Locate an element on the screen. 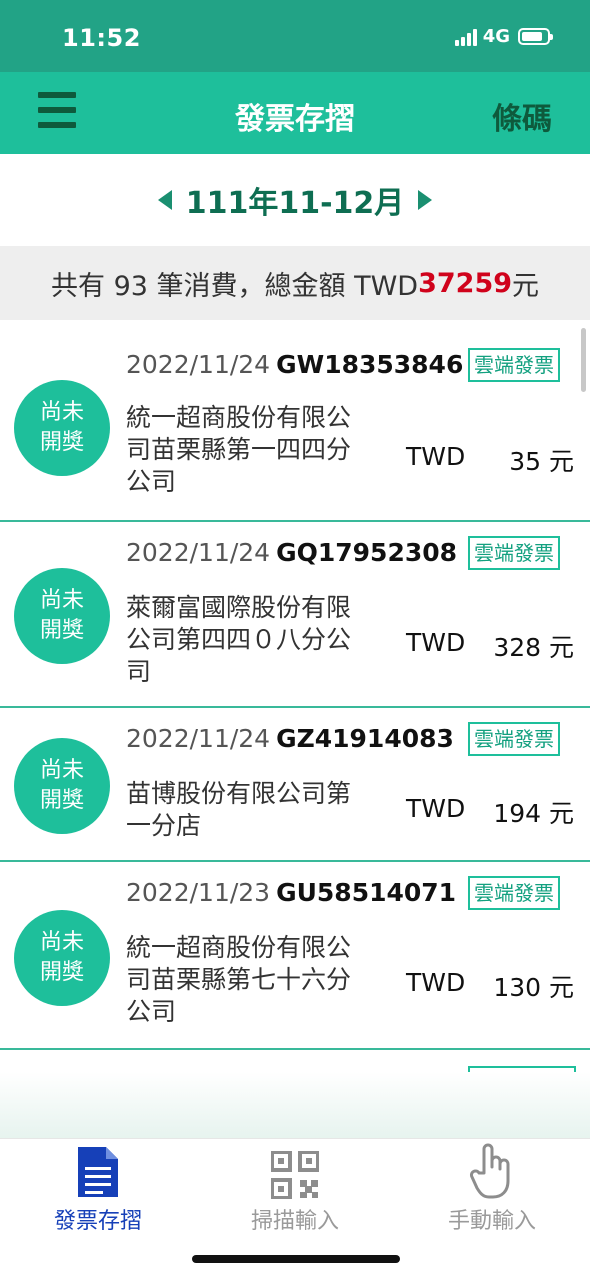 The height and width of the screenshot is (1280, 590). invoice-date-number: 2022/11/24 GZ41914083 is located at coordinates (290, 738).